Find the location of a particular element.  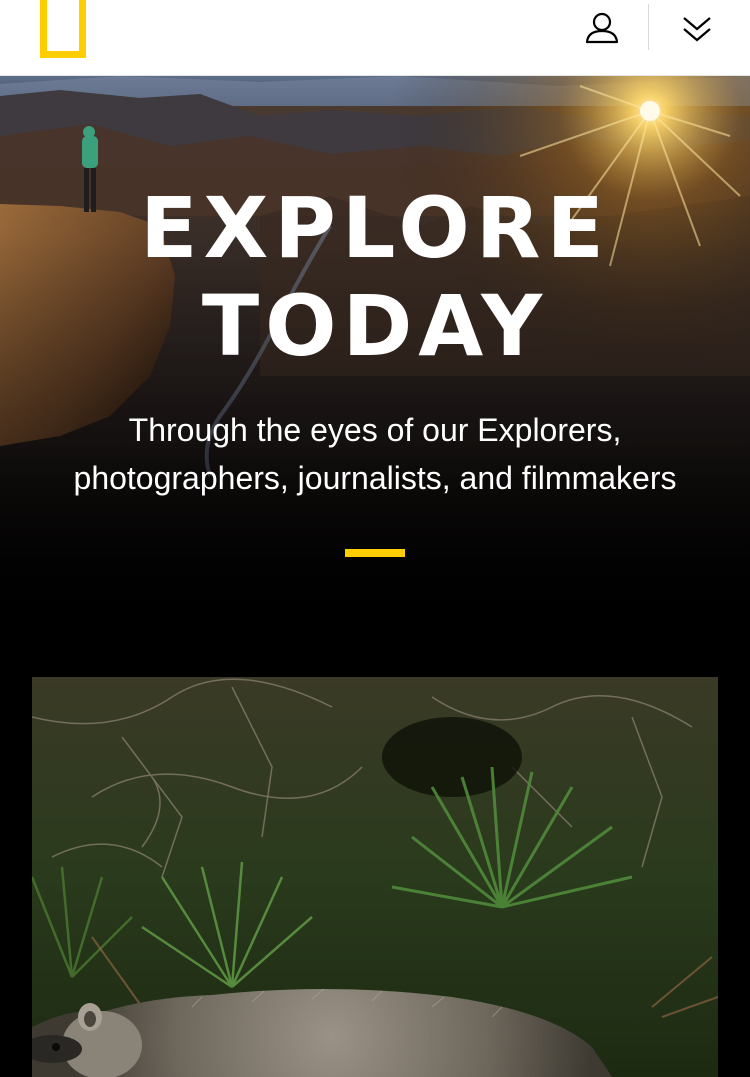

site-header is located at coordinates (375, 38).